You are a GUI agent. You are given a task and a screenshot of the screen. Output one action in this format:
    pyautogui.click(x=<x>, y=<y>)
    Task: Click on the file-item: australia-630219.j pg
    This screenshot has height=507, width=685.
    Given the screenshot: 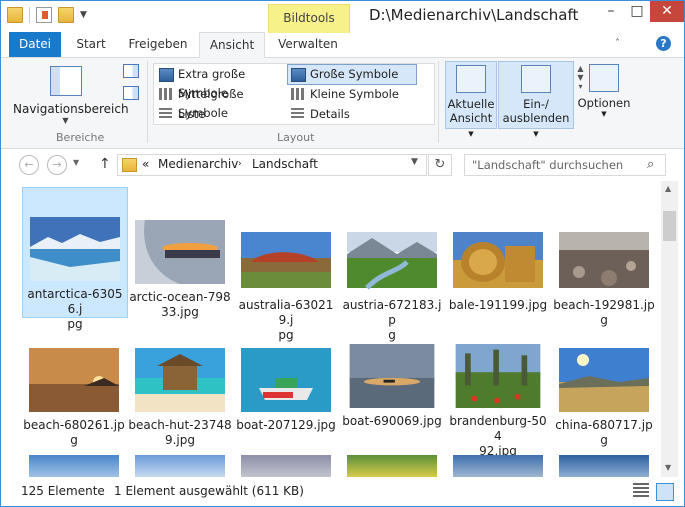 What is the action you would take?
    pyautogui.click(x=286, y=265)
    